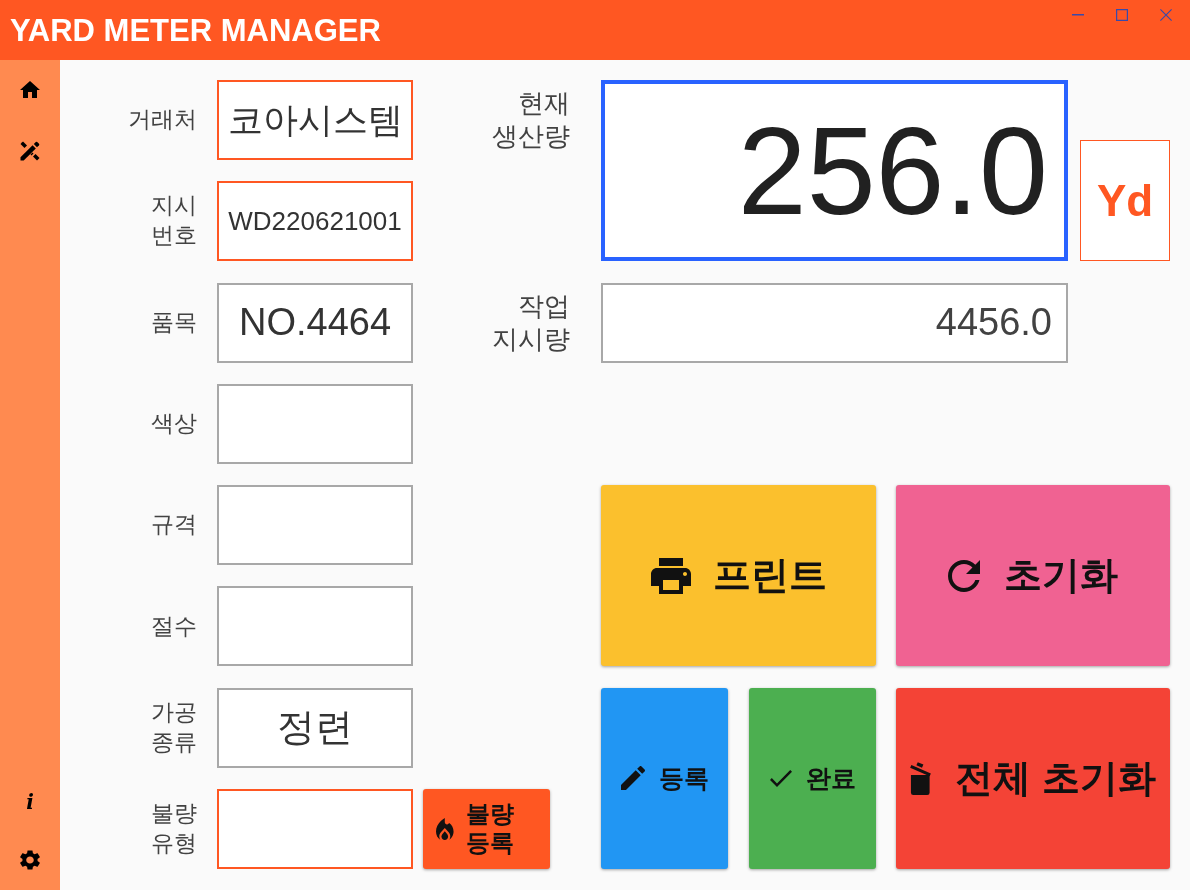 The width and height of the screenshot is (1190, 890). I want to click on field-label: 규격, so click(174, 525).